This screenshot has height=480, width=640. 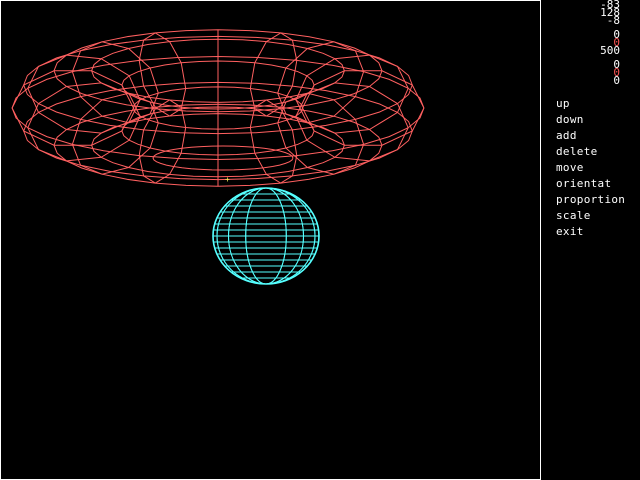 I want to click on menu-item-exit: exit, so click(x=570, y=232).